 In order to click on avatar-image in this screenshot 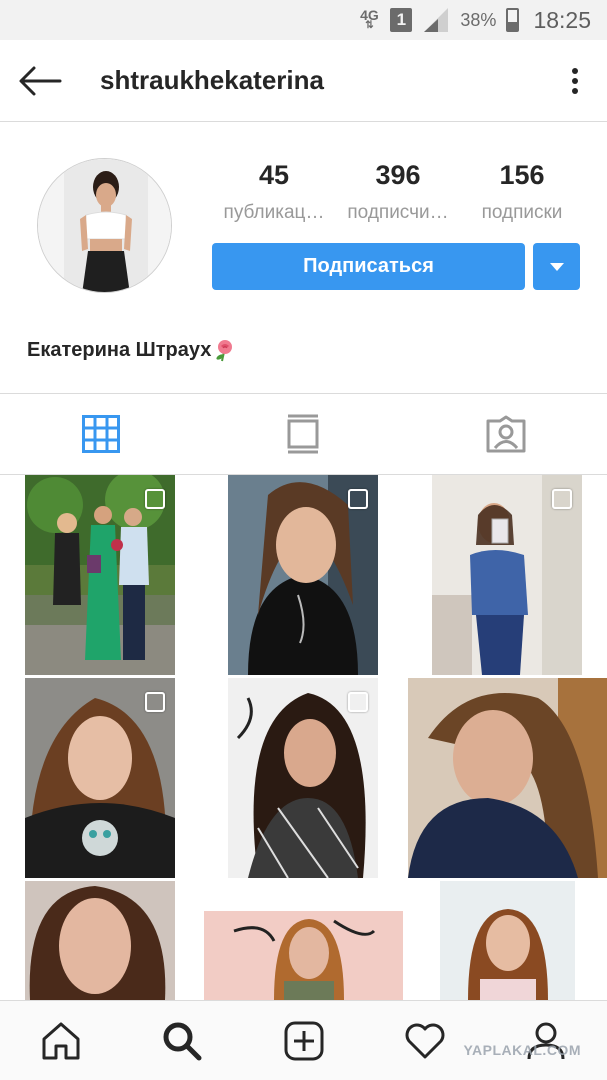, I will do `click(104, 225)`.